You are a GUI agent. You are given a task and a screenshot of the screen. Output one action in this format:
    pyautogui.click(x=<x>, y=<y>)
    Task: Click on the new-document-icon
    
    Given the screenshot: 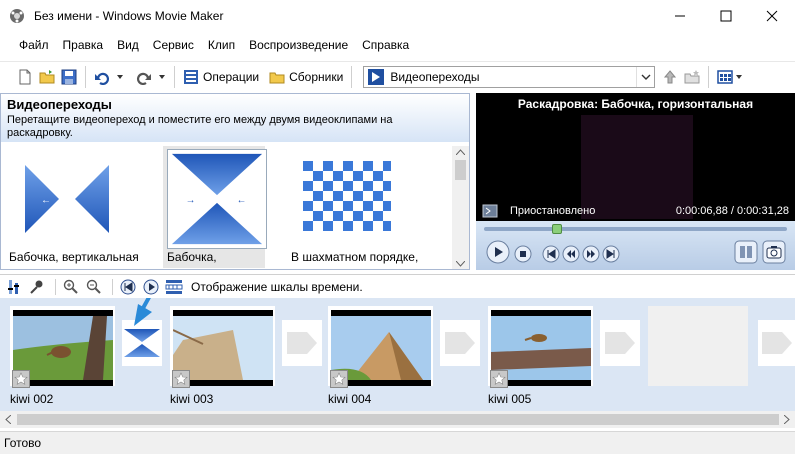 What is the action you would take?
    pyautogui.click(x=25, y=76)
    